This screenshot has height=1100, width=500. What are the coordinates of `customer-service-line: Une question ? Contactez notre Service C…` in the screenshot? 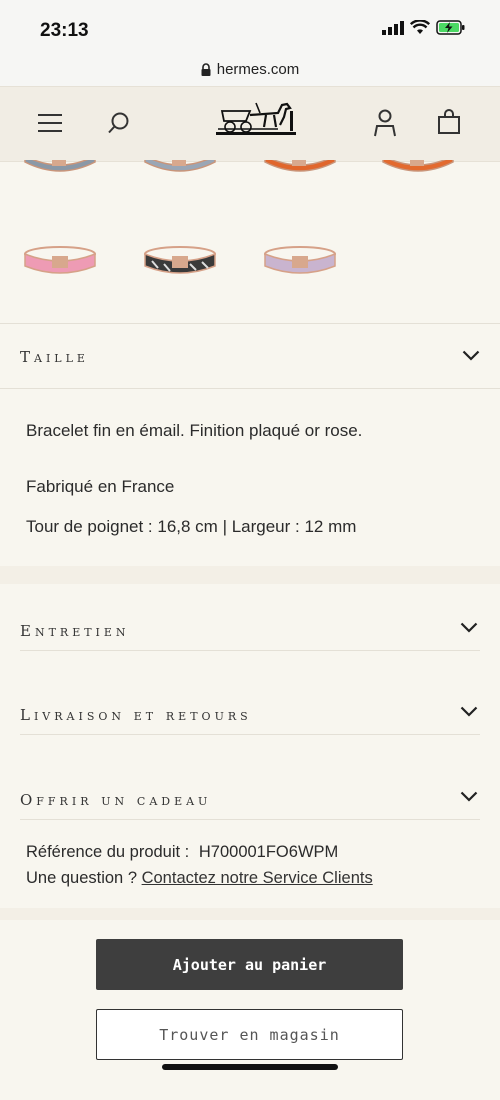 It's located at (199, 878).